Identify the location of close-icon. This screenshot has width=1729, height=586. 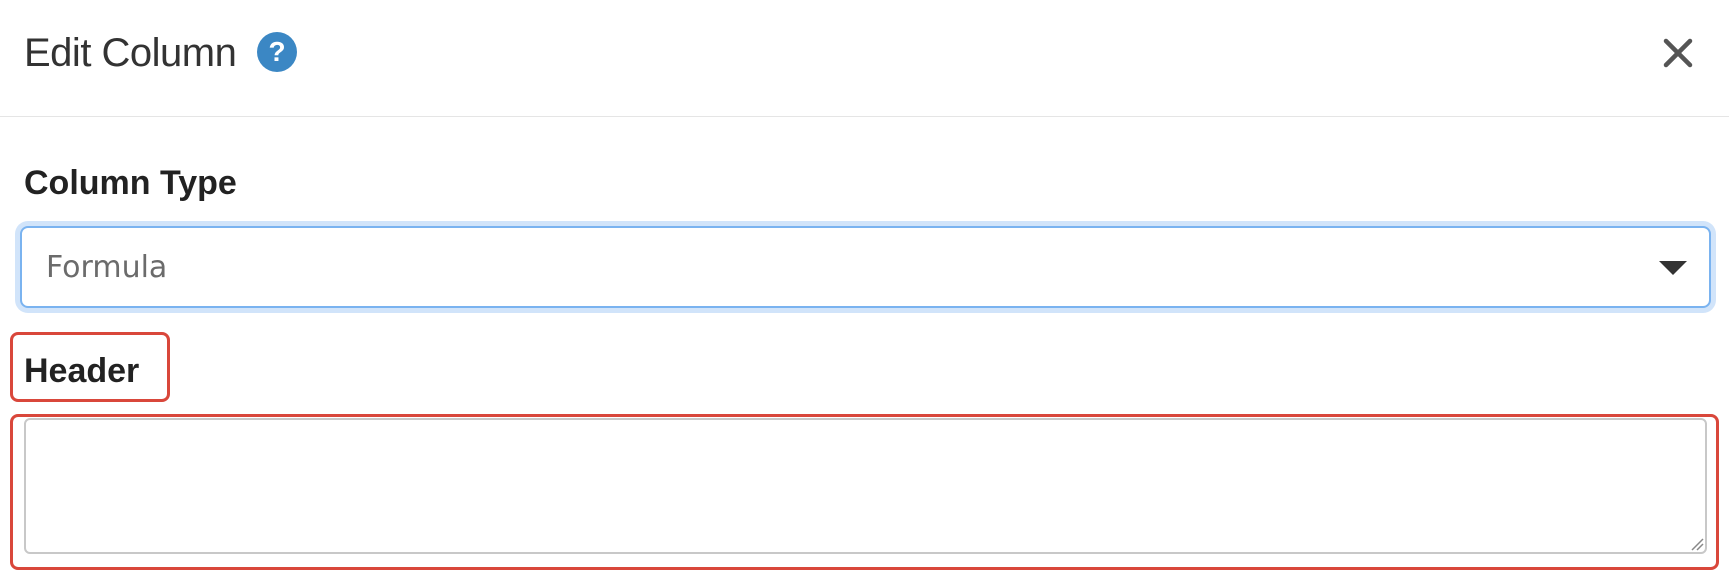
(1678, 53).